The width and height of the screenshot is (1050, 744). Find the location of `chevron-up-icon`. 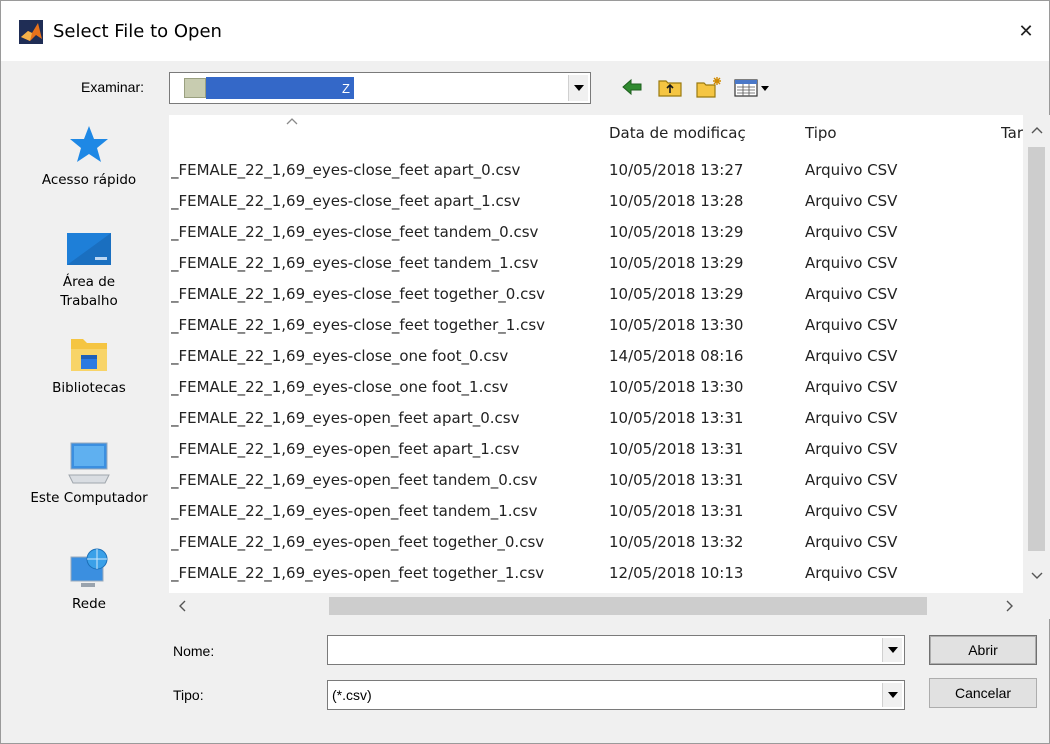

chevron-up-icon is located at coordinates (1037, 130).